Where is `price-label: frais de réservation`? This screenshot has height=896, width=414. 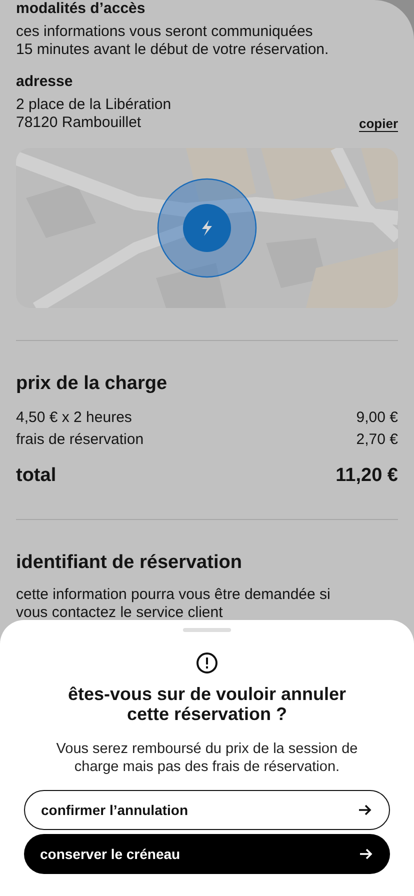
price-label: frais de réservation is located at coordinates (80, 440).